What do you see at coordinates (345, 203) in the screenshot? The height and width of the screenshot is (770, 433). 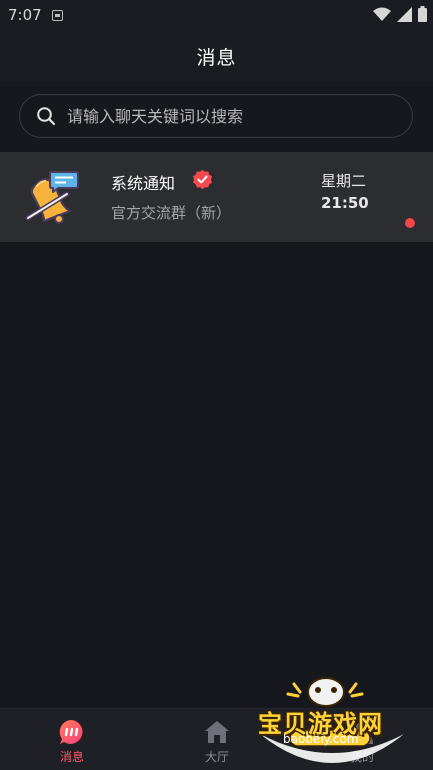 I see `conversation-time: 21:50` at bounding box center [345, 203].